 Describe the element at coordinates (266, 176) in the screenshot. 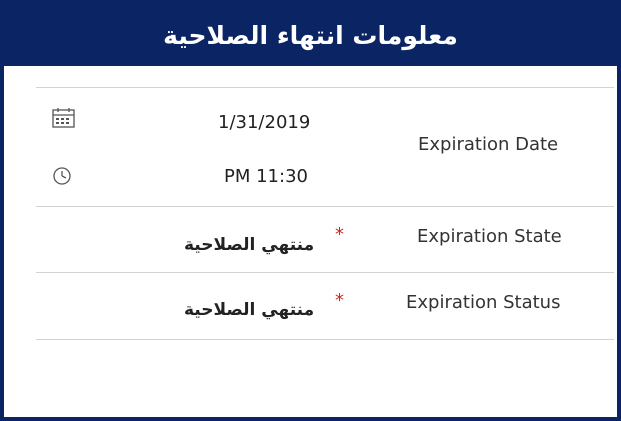

I see `expiration-time-input: PM 11:30` at that location.